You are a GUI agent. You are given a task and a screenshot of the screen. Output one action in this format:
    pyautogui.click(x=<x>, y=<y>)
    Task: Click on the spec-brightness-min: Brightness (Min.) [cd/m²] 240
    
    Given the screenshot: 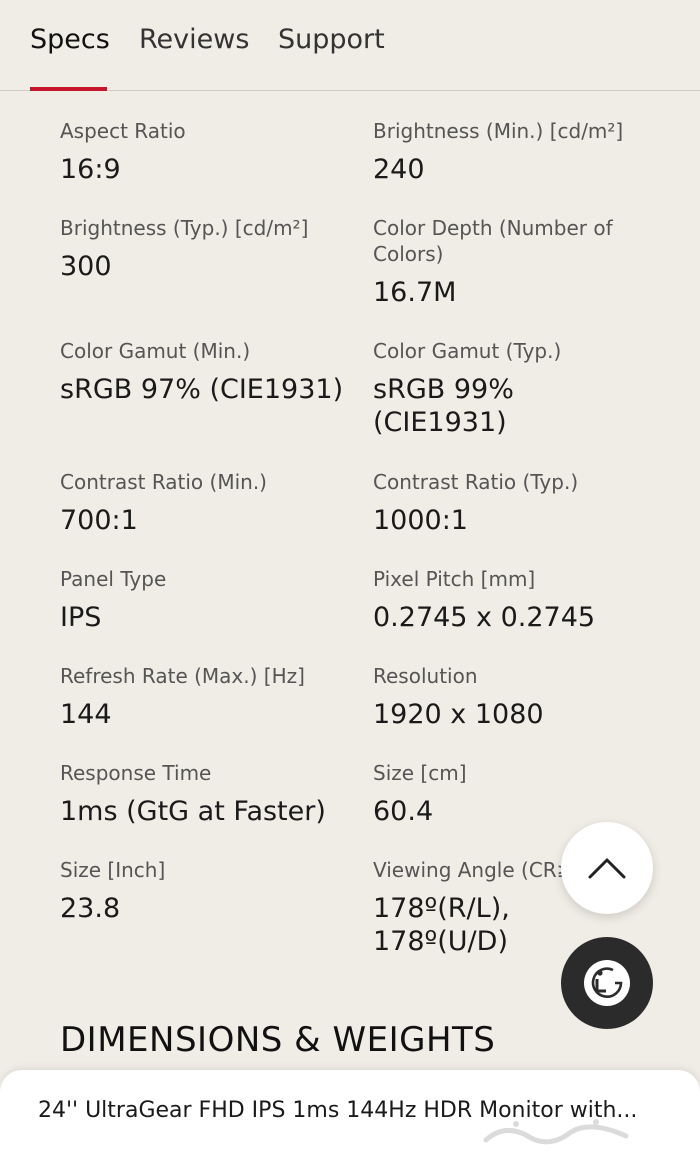 What is the action you would take?
    pyautogui.click(x=518, y=152)
    